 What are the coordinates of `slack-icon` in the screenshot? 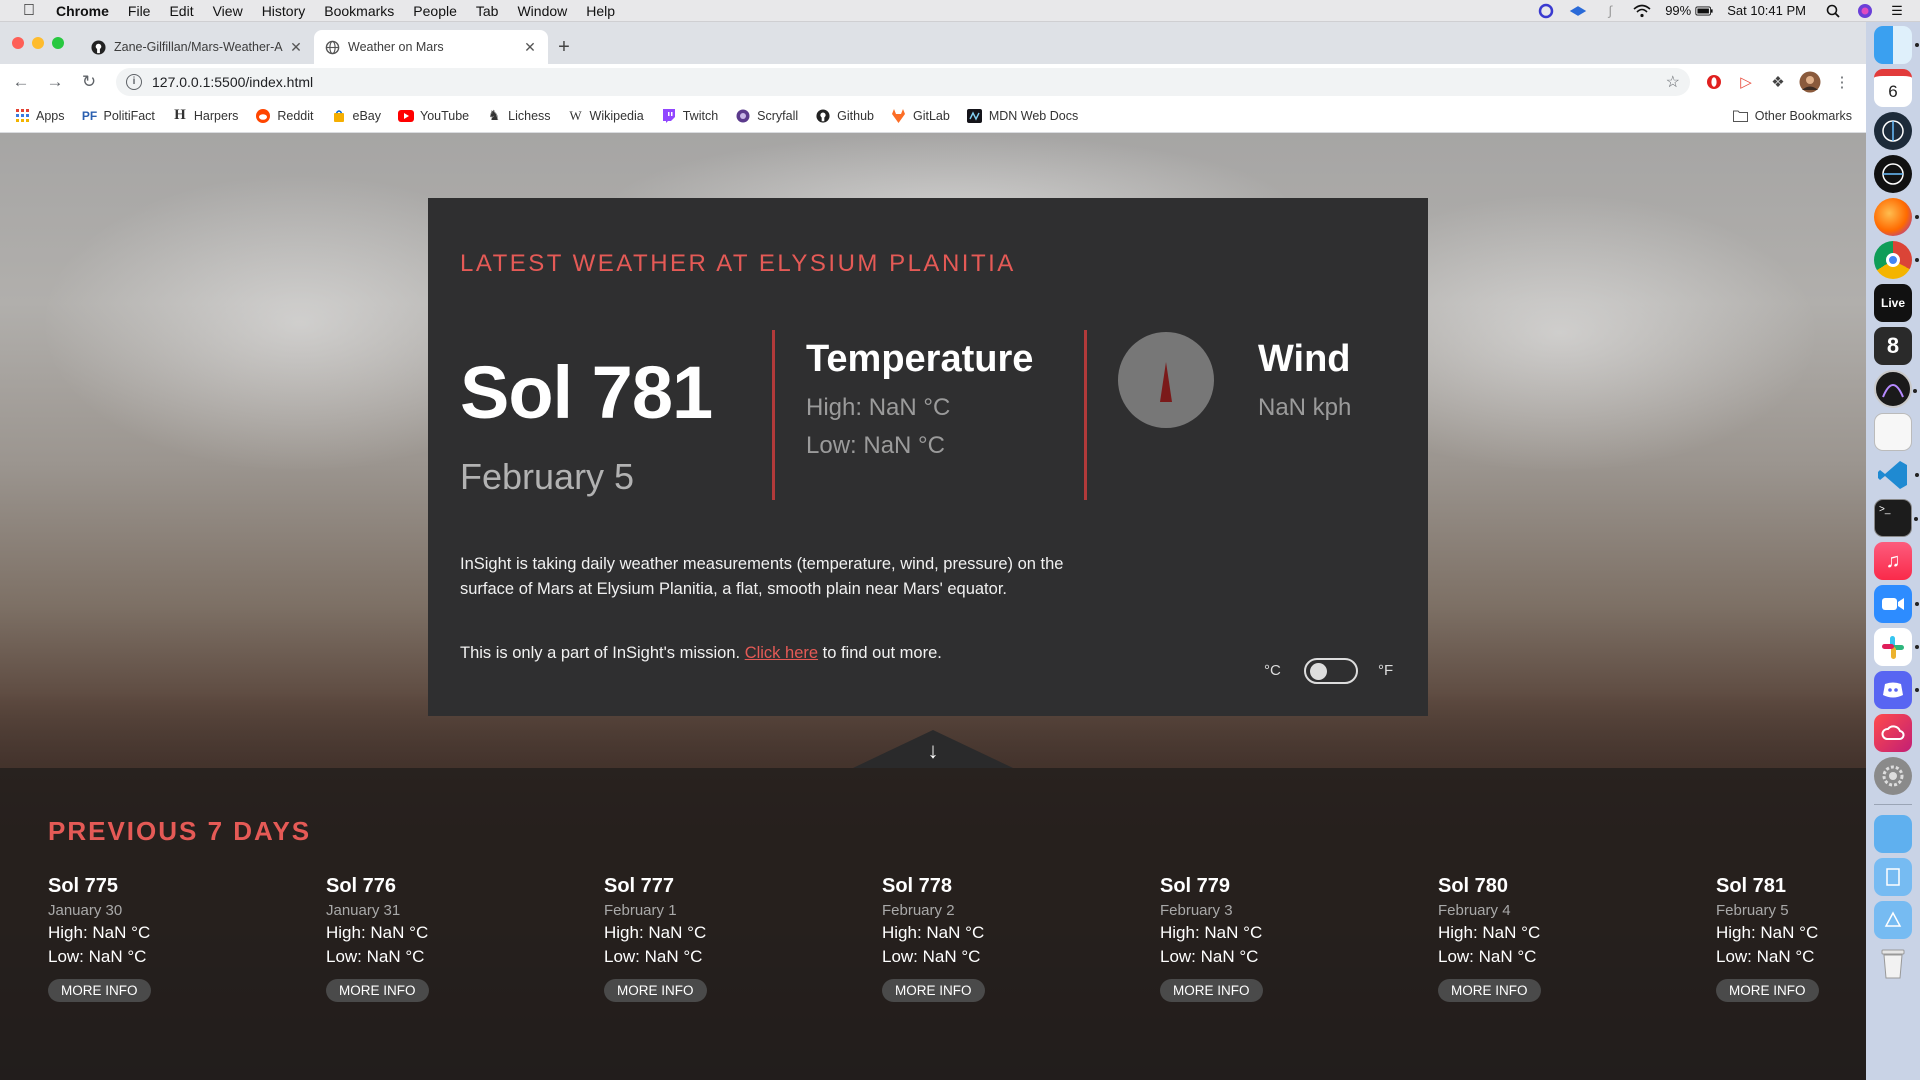 It's located at (1896, 647).